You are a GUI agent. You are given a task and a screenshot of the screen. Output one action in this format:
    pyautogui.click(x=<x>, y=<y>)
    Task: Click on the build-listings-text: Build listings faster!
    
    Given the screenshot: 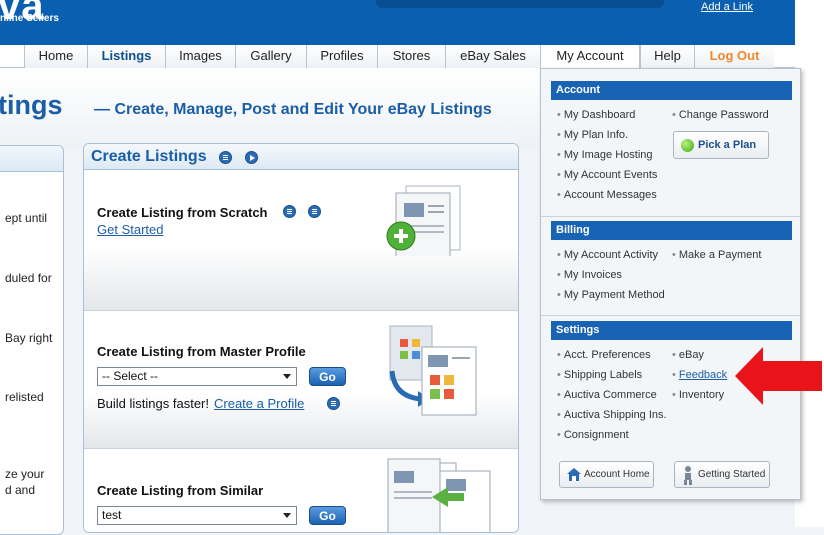 What is the action you would take?
    pyautogui.click(x=153, y=403)
    